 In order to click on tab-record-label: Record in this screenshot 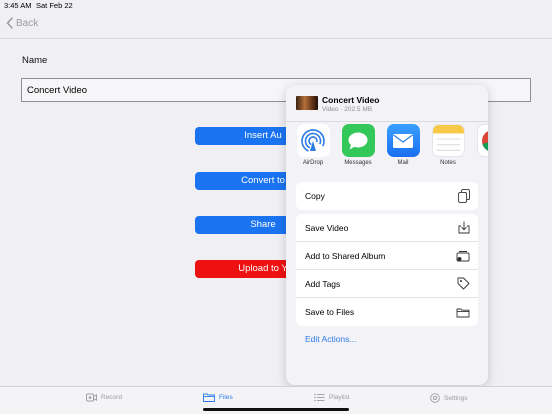, I will do `click(111, 397)`.